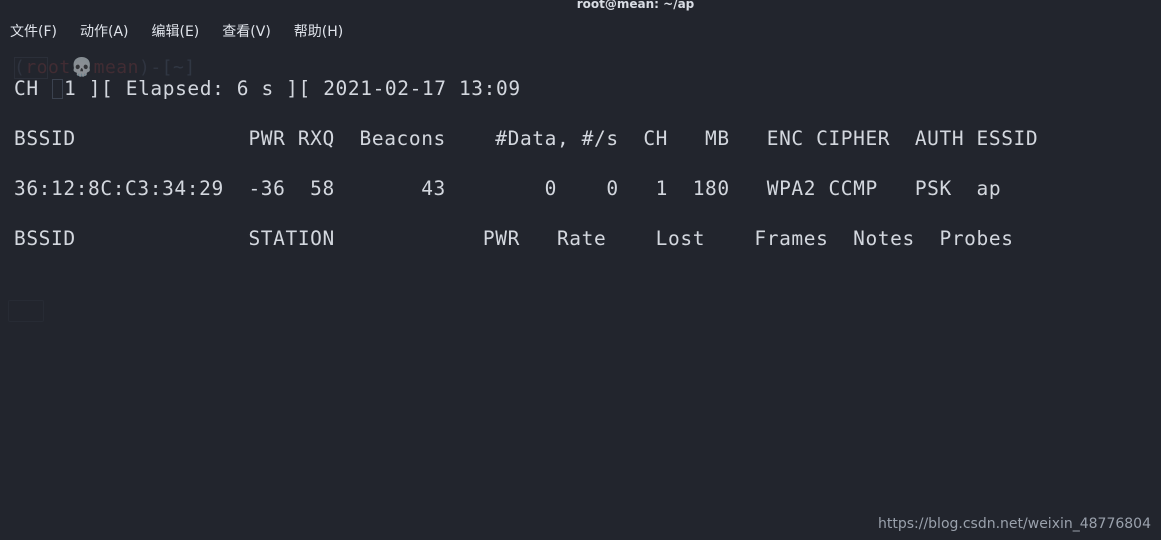 The height and width of the screenshot is (540, 1161). I want to click on ghost-shell-prompt: (root💀mean)-[~], so click(105, 67).